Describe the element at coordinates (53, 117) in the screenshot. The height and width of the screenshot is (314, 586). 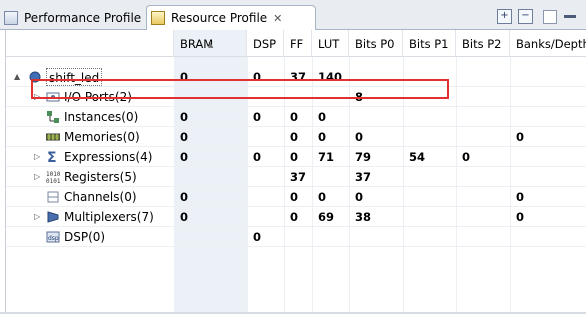
I see `instances-icon` at that location.